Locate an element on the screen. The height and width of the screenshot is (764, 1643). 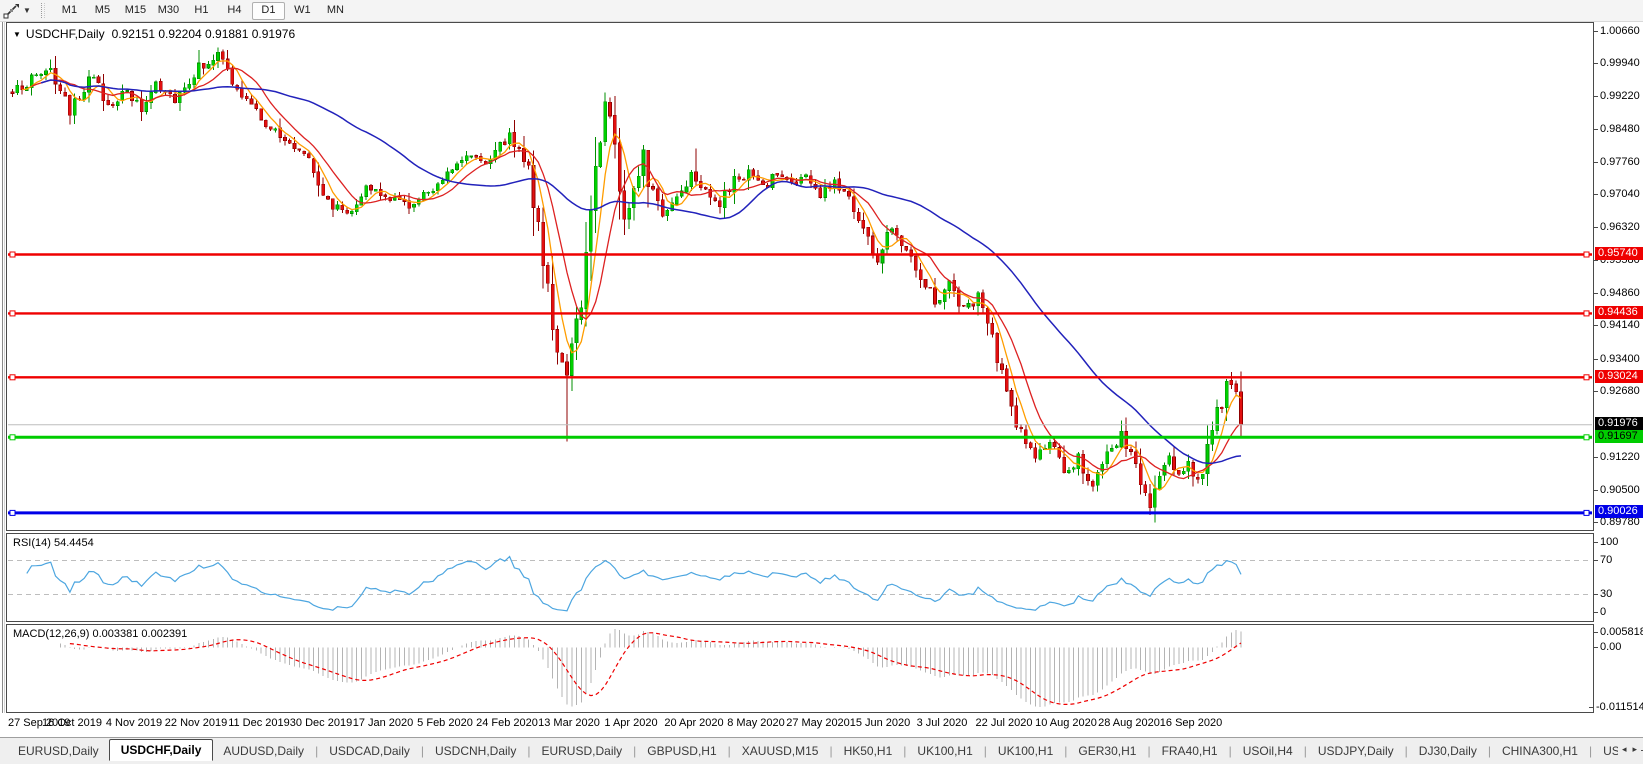
date-tick-label: 20 Apr 2020 is located at coordinates (694, 723).